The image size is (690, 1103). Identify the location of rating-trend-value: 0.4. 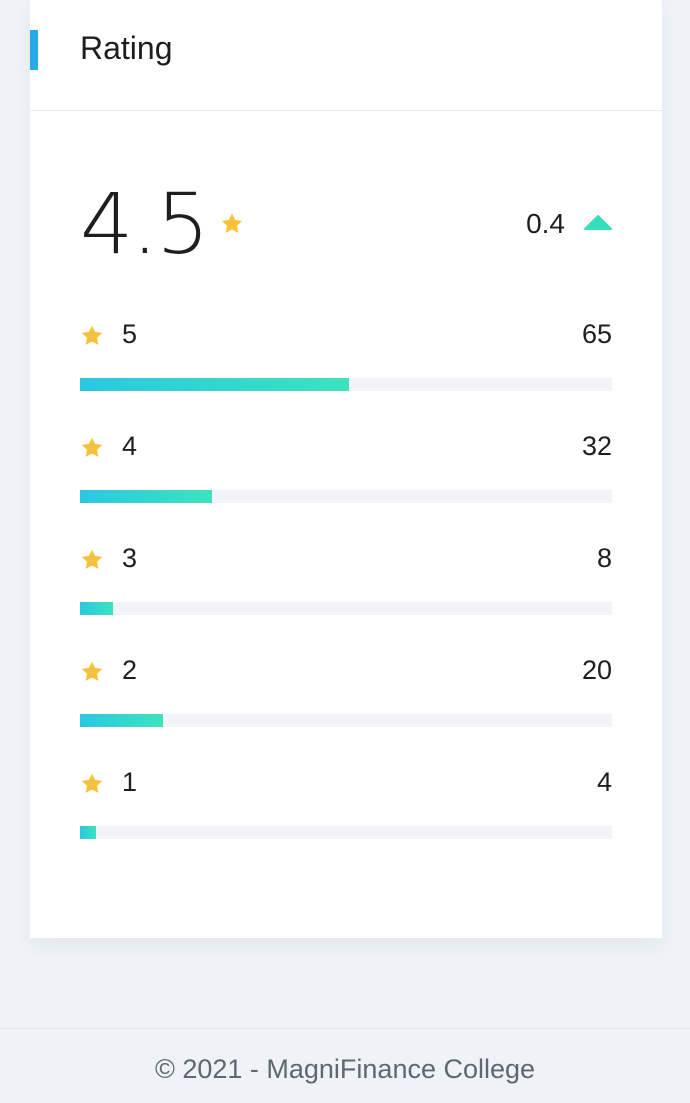
(545, 223).